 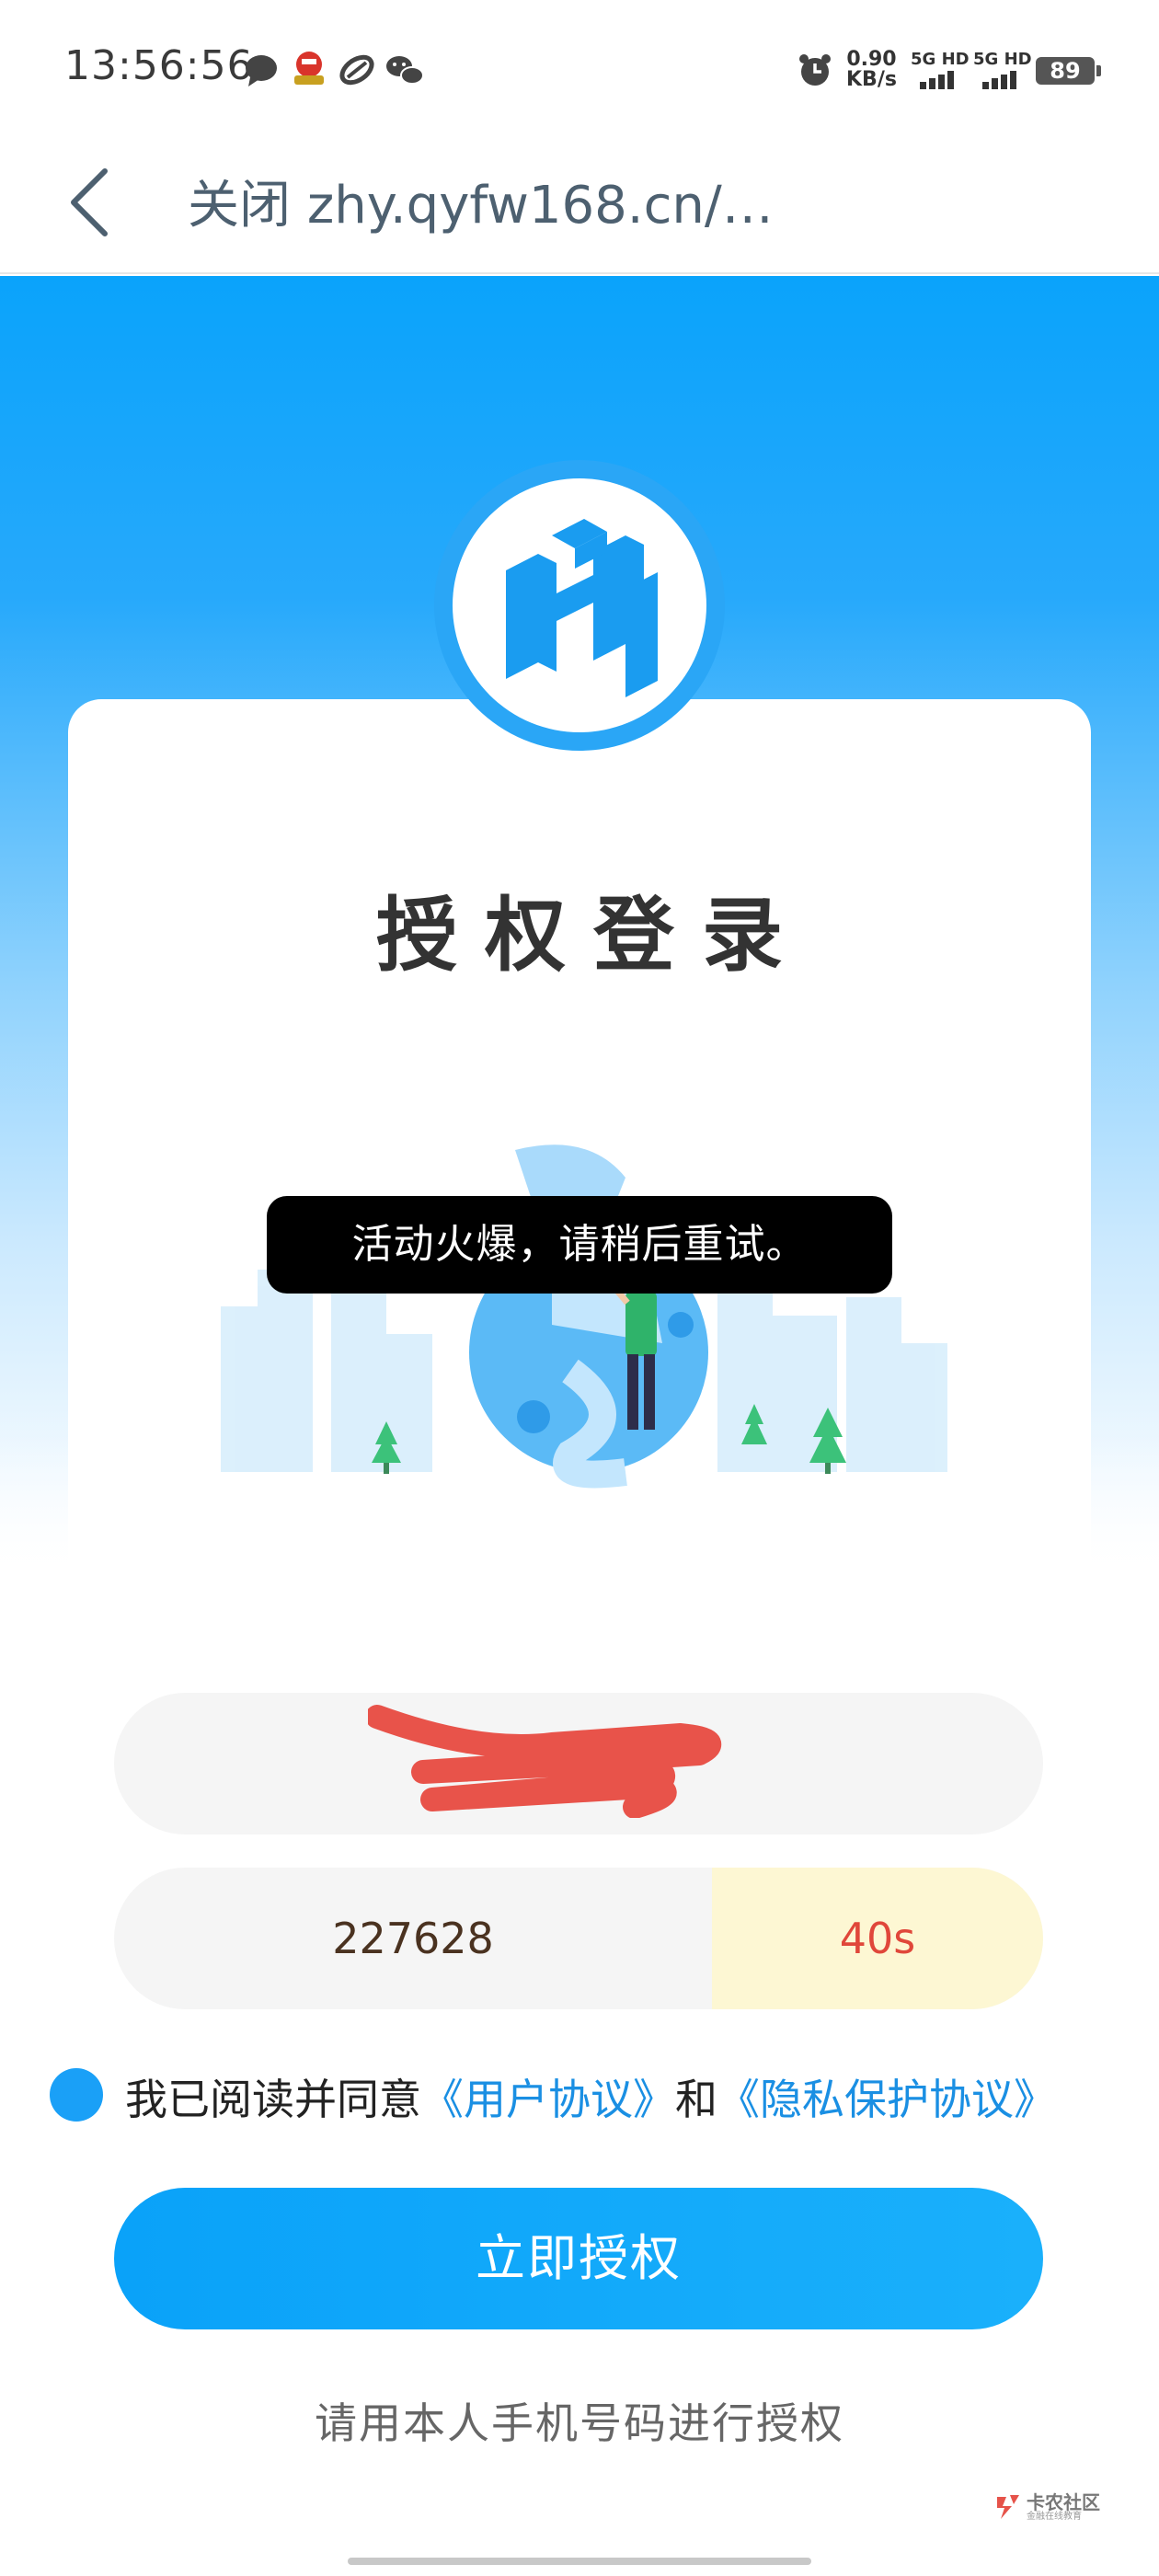 What do you see at coordinates (273, 2099) in the screenshot?
I see `agree-prefix: 我已阅读并同意` at bounding box center [273, 2099].